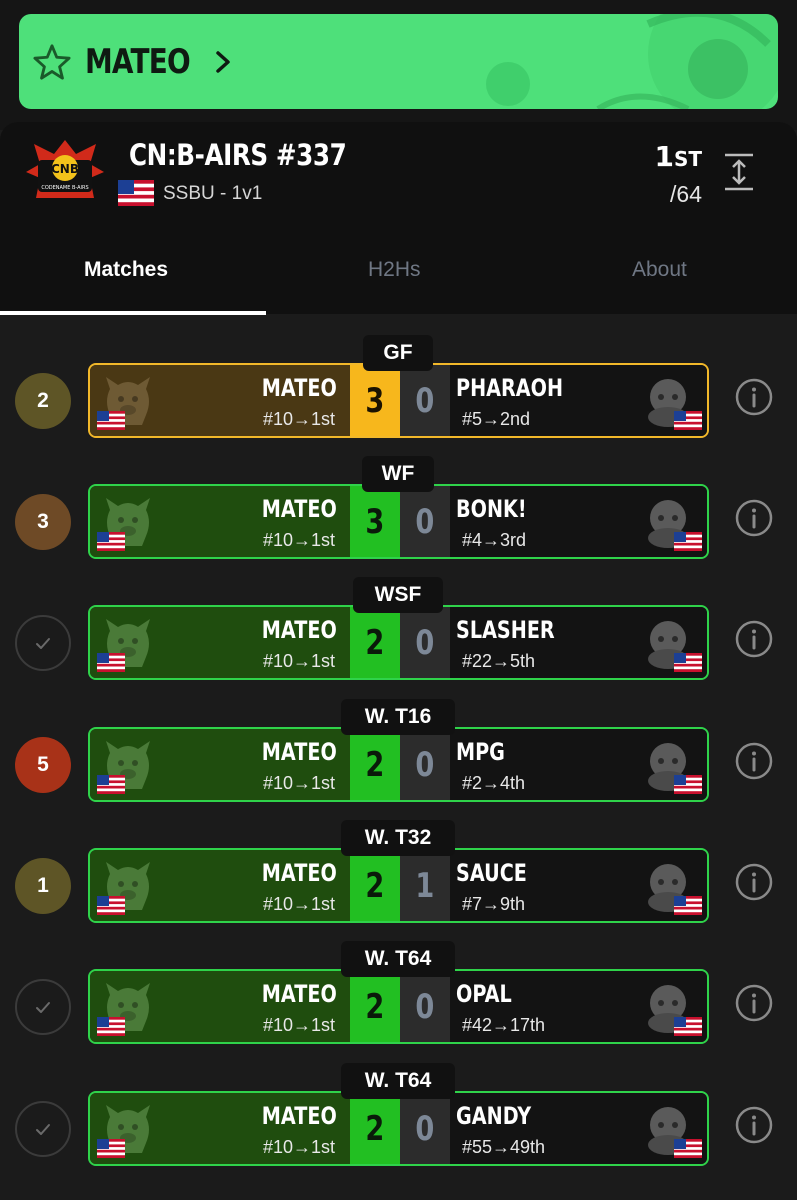 Image resolution: width=797 pixels, height=1200 pixels. I want to click on right-player-name: PHARAOH, so click(523, 388).